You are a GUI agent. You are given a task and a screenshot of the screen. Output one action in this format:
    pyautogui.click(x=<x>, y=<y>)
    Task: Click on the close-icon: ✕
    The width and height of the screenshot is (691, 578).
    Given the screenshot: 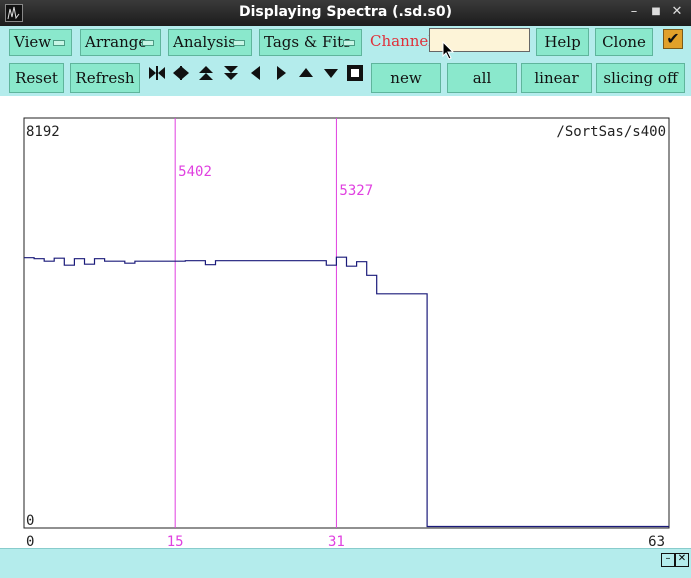 What is the action you would take?
    pyautogui.click(x=677, y=12)
    